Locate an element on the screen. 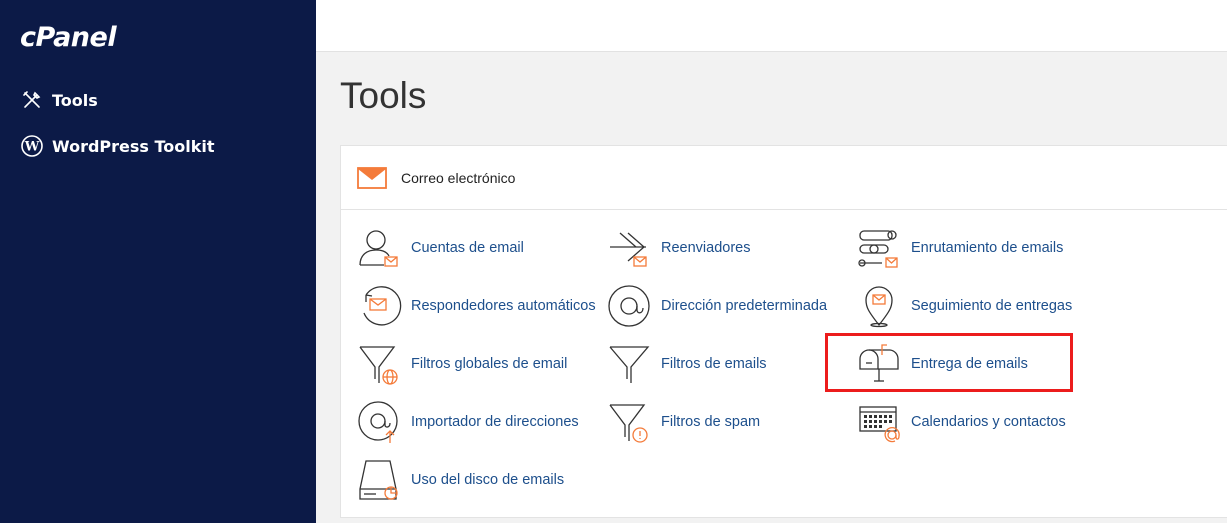 The width and height of the screenshot is (1227, 523). tool-seguimiento-de-entregas: Seguimiento de entregas is located at coordinates (964, 306).